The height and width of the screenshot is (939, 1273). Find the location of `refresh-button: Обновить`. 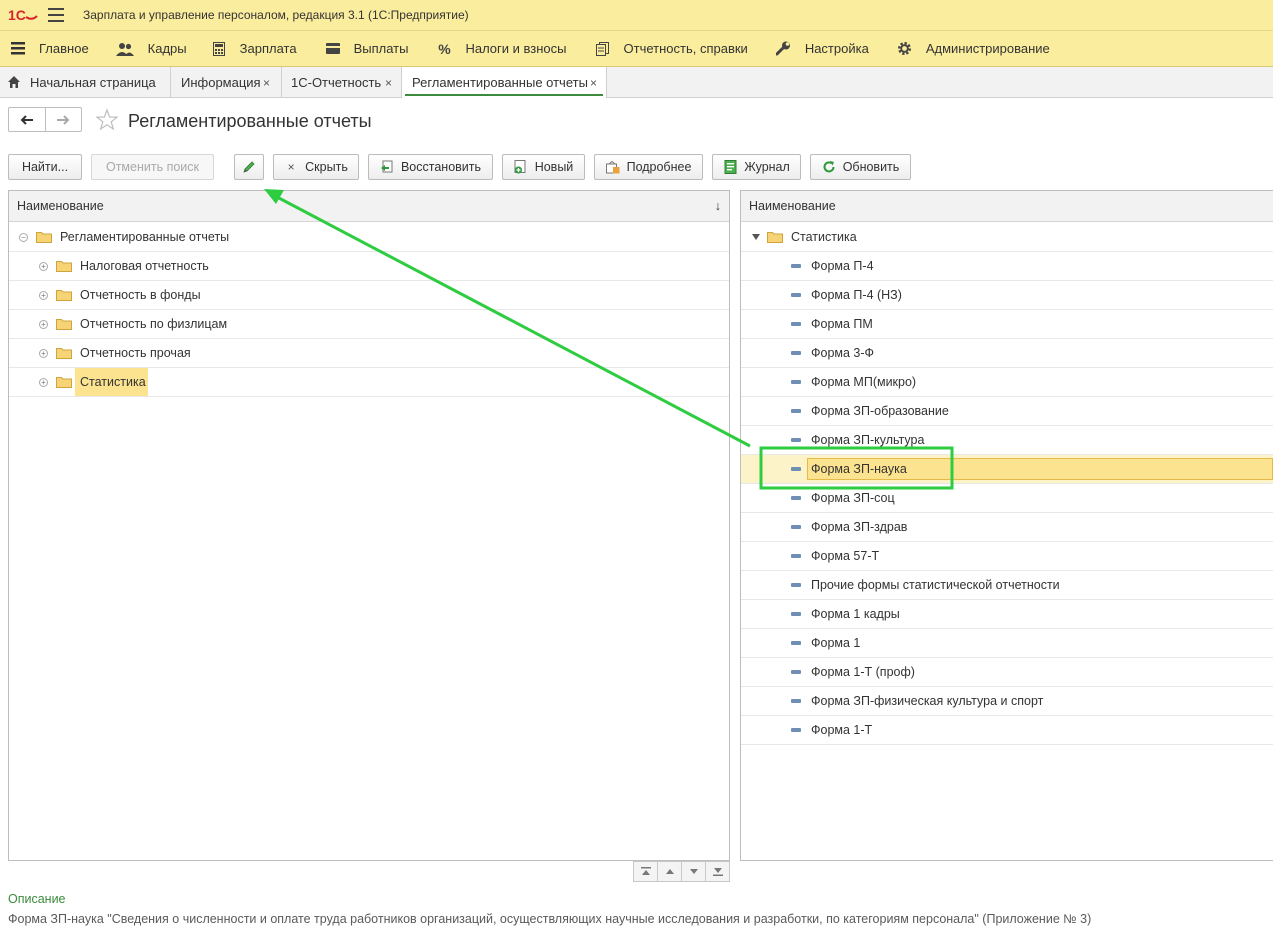

refresh-button: Обновить is located at coordinates (860, 167).